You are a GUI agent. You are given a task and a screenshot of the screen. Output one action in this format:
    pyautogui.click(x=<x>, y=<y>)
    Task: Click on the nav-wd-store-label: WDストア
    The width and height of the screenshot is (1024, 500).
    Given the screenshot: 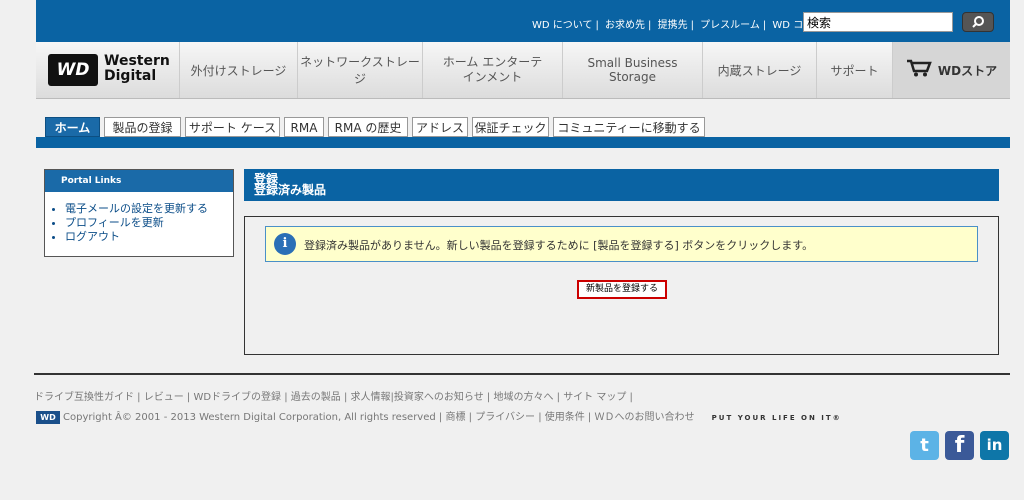 What is the action you would take?
    pyautogui.click(x=967, y=70)
    